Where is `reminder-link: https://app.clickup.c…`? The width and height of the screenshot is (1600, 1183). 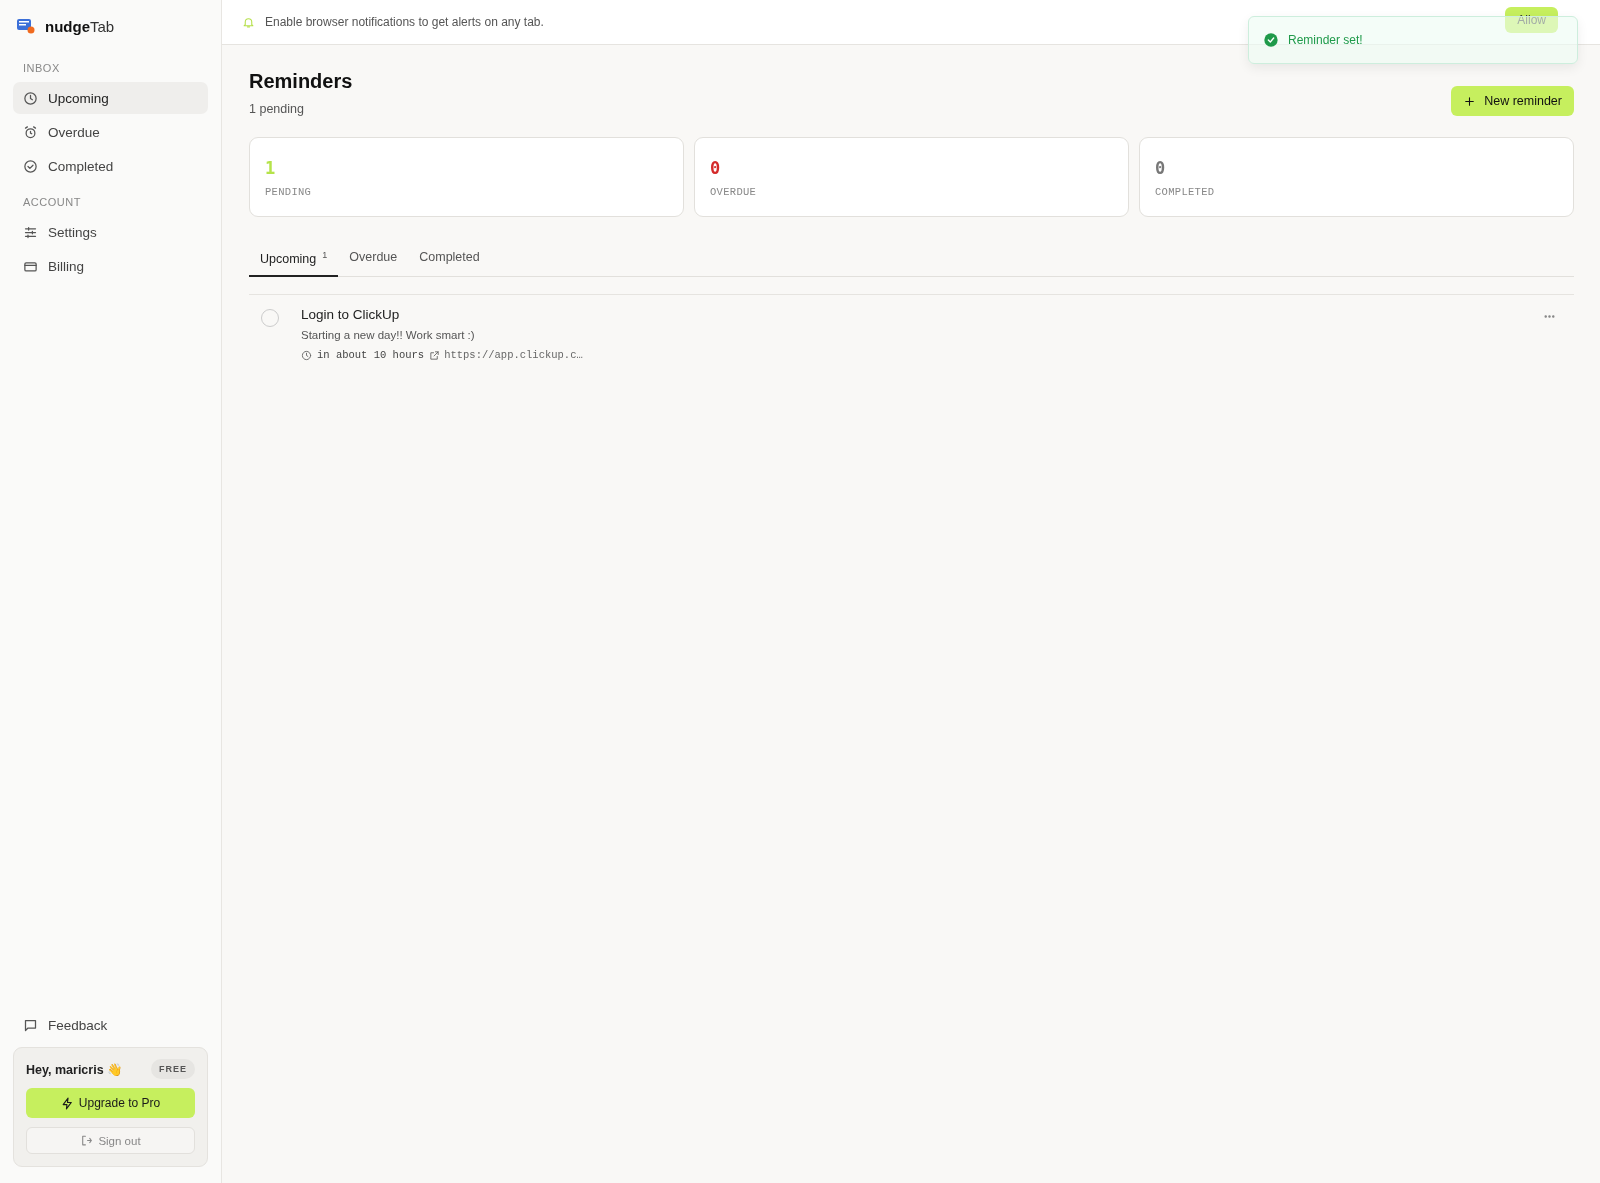 reminder-link: https://app.clickup.c… is located at coordinates (513, 355).